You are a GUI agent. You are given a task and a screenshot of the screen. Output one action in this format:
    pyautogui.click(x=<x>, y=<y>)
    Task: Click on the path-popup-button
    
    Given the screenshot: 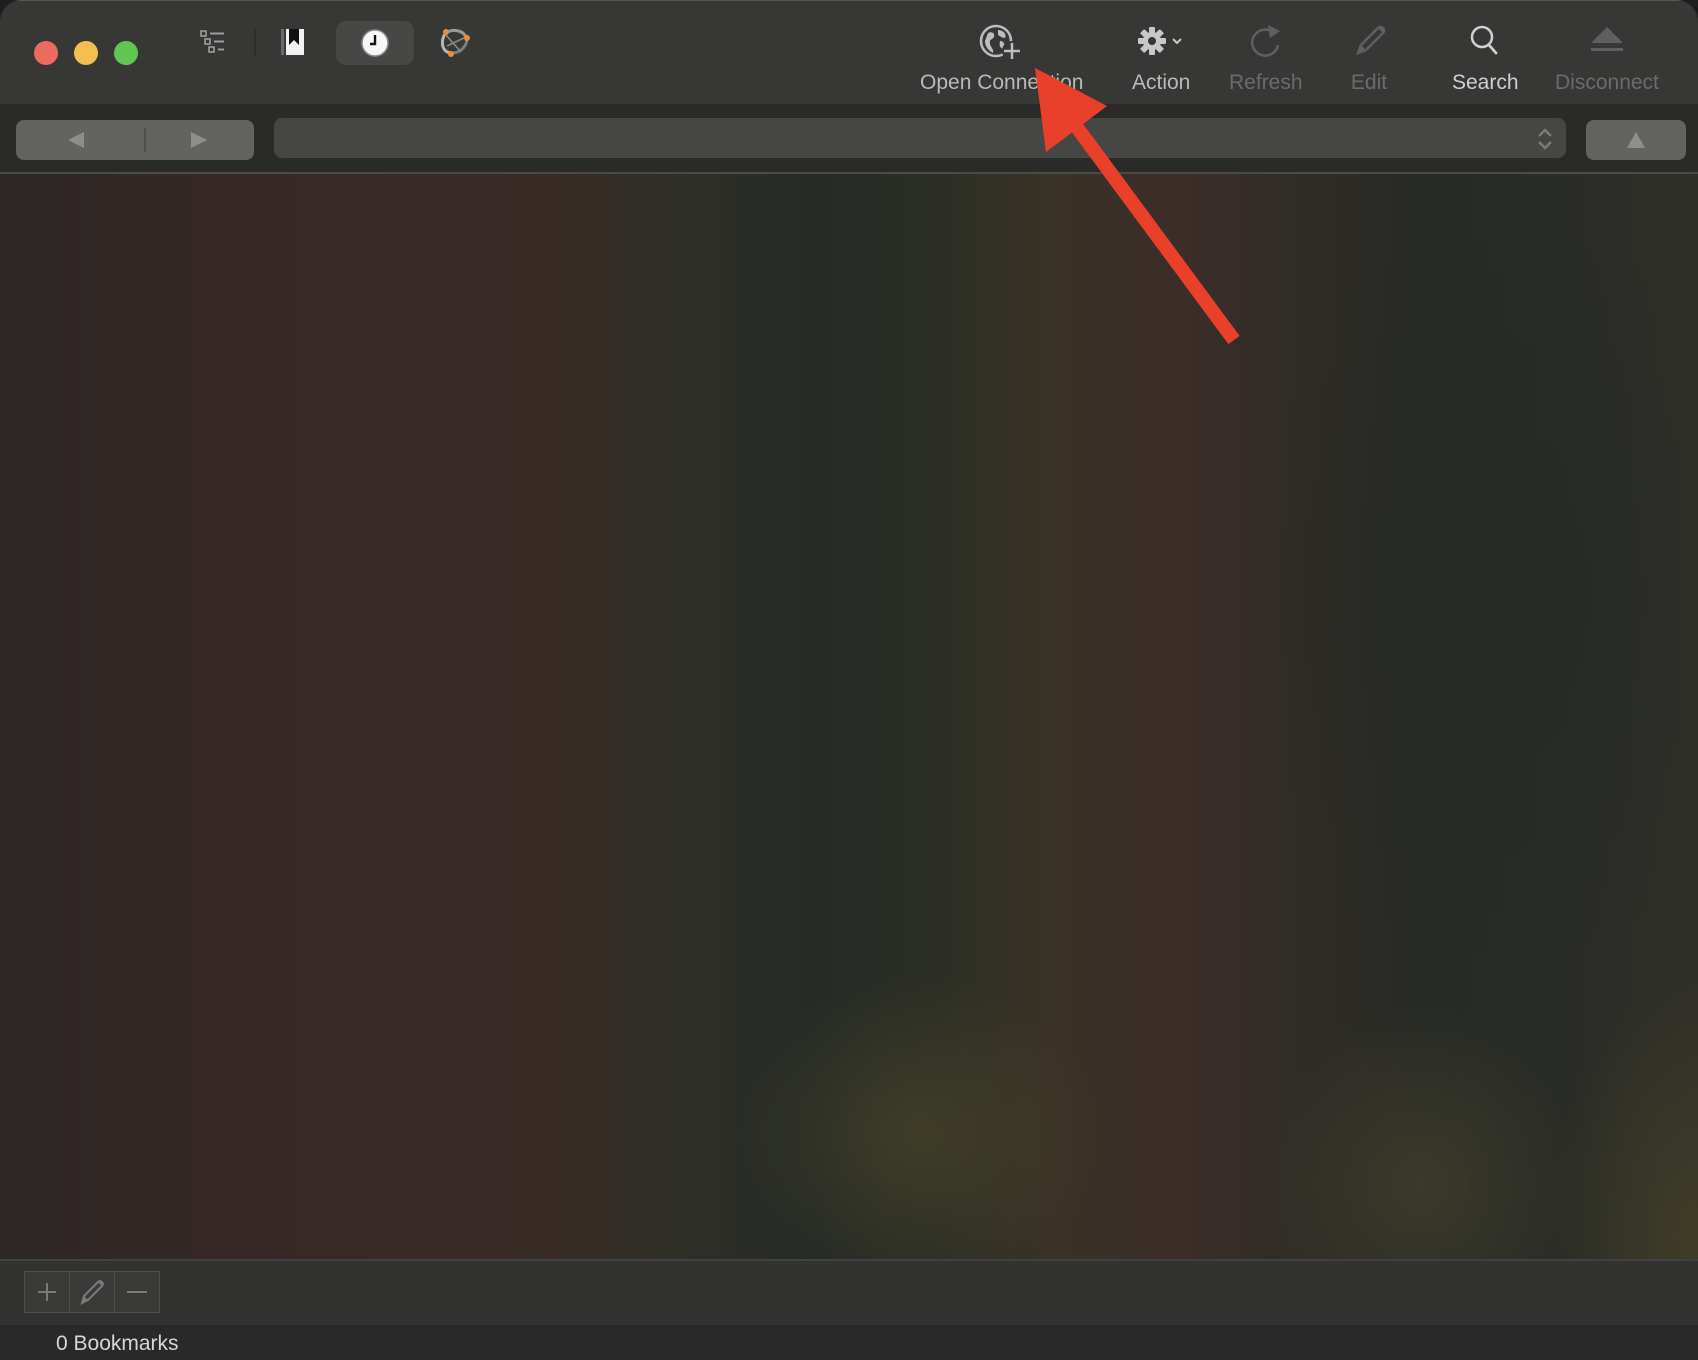 What is the action you would take?
    pyautogui.click(x=920, y=138)
    